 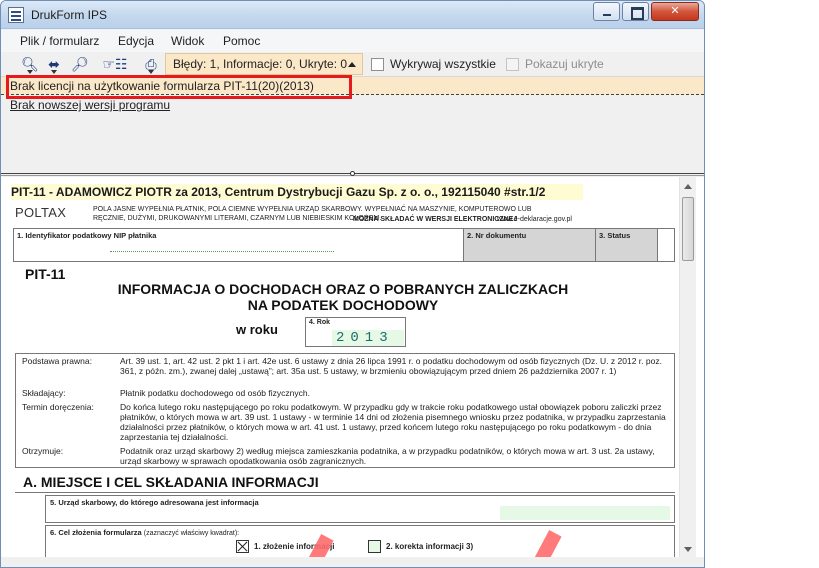 What do you see at coordinates (497, 235) in the screenshot?
I see `document-number-label: 2. Nr dokumentu` at bounding box center [497, 235].